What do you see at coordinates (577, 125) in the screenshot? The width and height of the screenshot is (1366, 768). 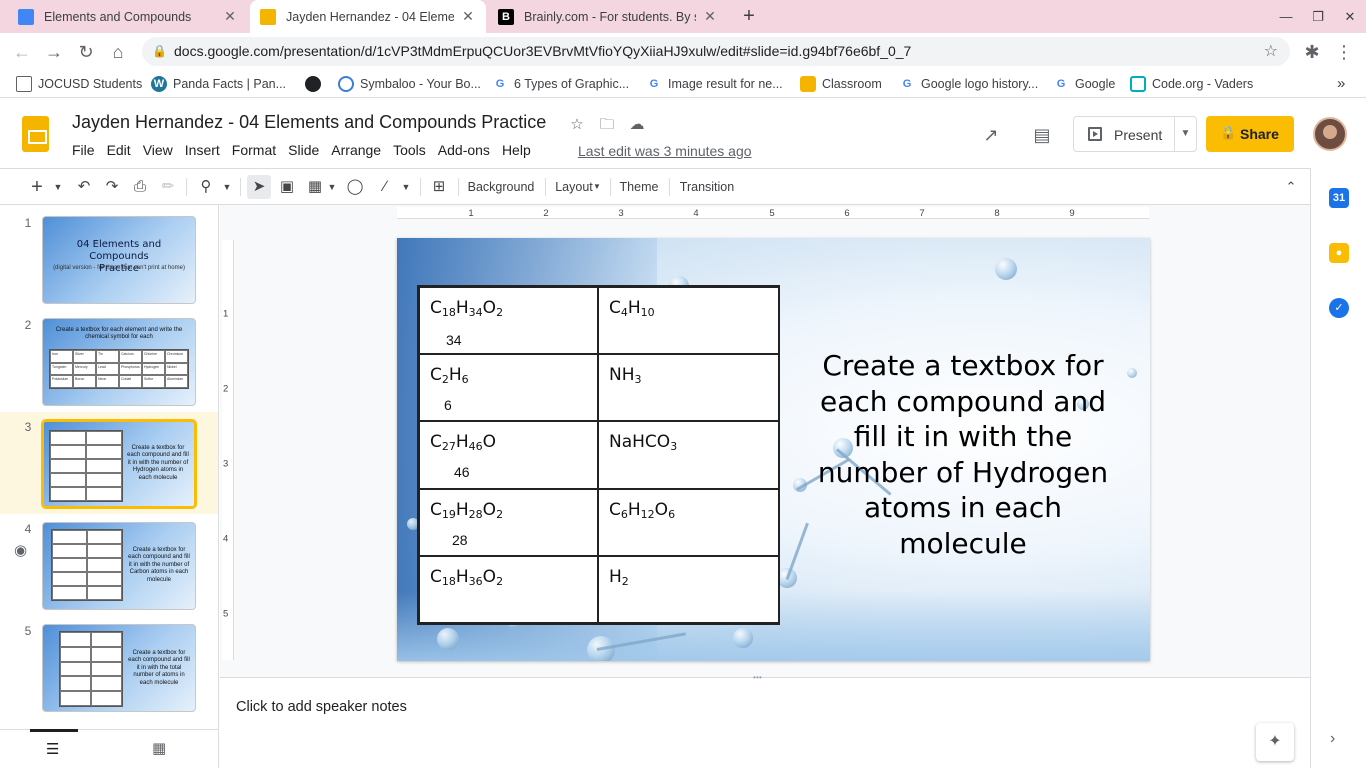 I see `star-icon: ☆` at bounding box center [577, 125].